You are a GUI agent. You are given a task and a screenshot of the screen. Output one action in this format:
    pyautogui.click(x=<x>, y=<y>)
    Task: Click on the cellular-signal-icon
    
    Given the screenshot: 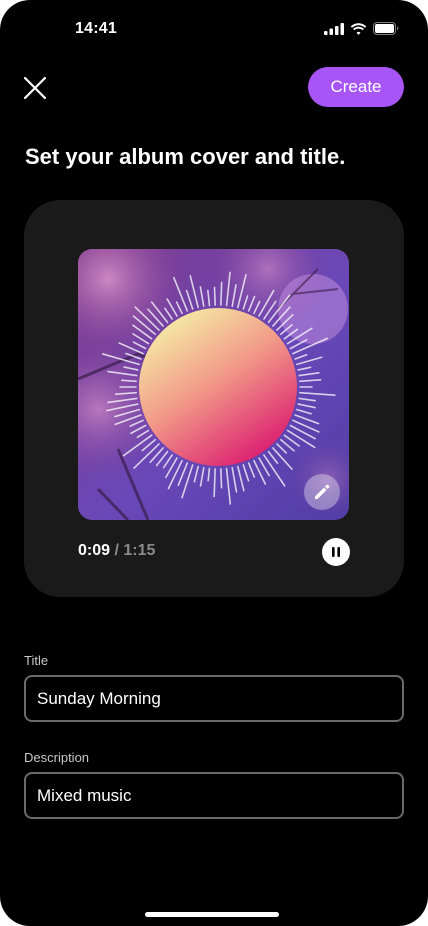 What is the action you would take?
    pyautogui.click(x=334, y=28)
    